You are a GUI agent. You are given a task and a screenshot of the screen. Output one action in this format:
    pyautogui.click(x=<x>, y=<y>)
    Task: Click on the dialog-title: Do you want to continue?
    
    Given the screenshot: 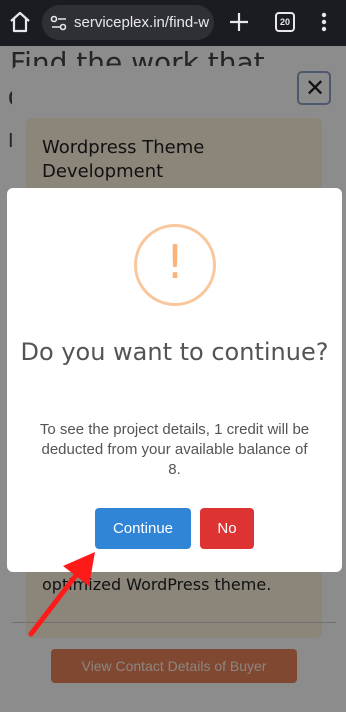 What is the action you would take?
    pyautogui.click(x=174, y=352)
    